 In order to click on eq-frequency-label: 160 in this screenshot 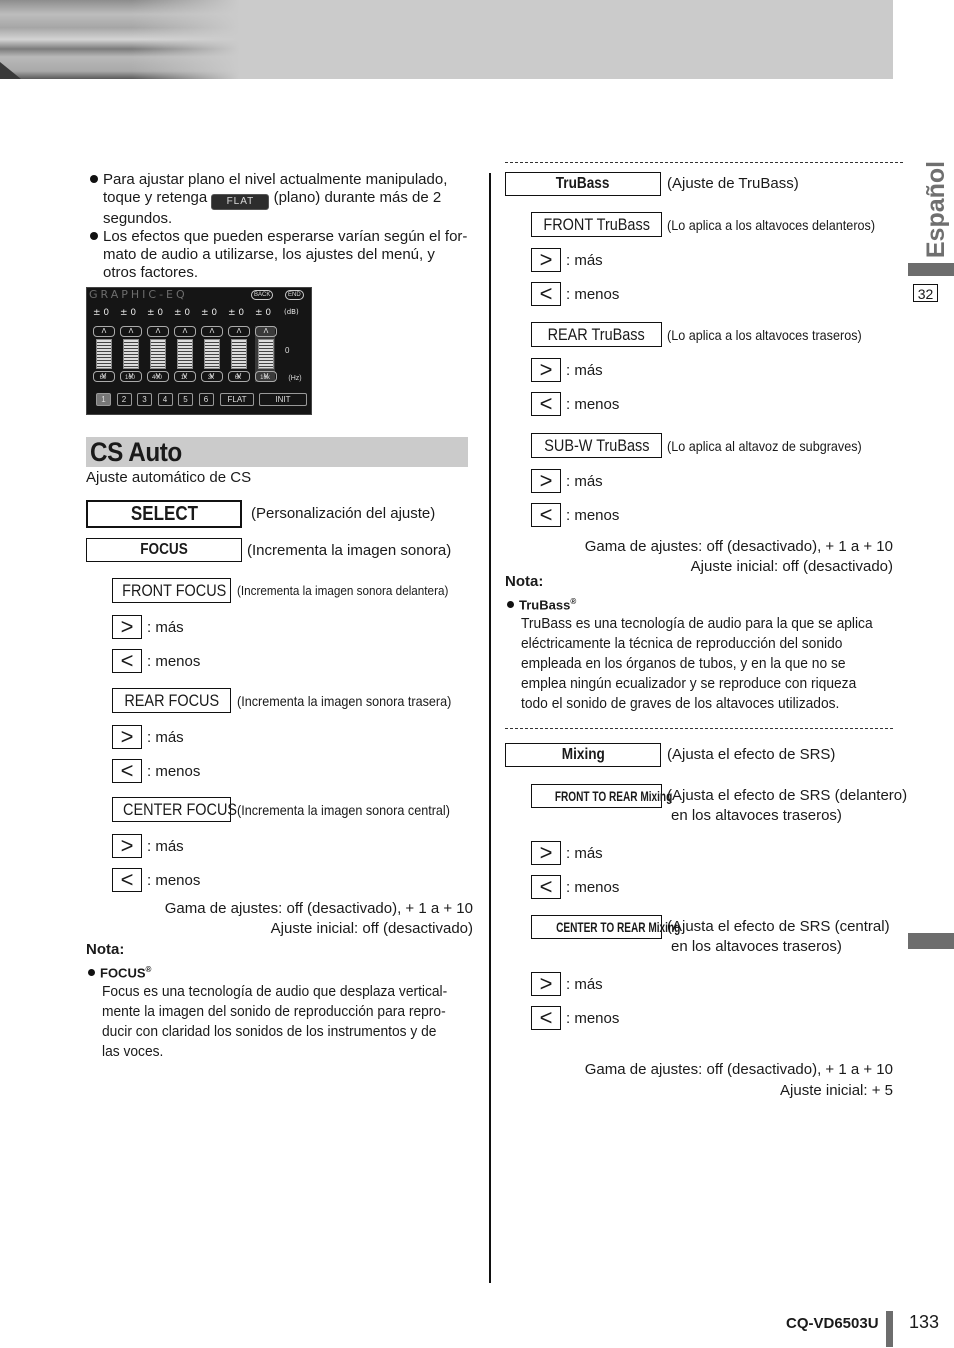, I will do `click(129, 378)`.